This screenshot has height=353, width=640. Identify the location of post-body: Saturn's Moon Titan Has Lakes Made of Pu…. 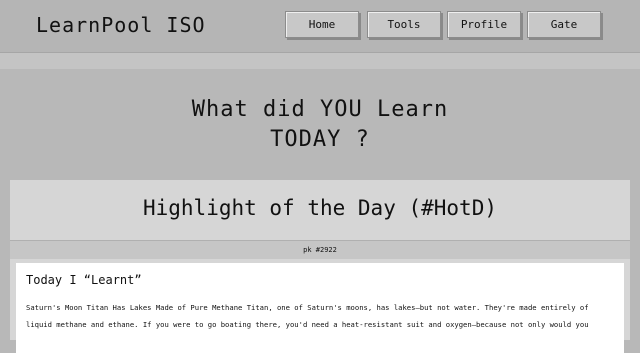
(321, 316).